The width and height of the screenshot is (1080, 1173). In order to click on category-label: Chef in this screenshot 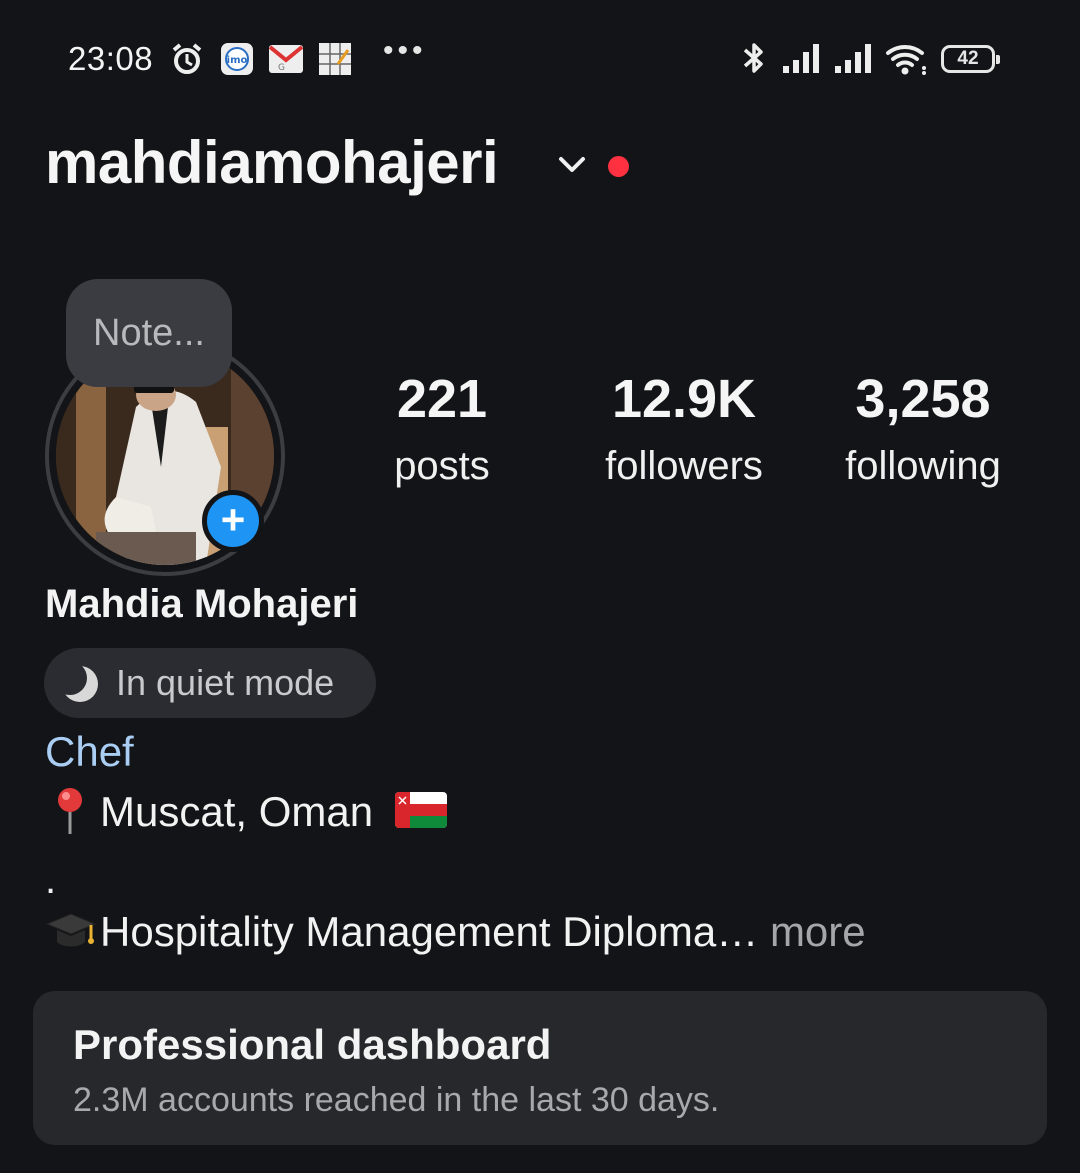, I will do `click(89, 751)`.